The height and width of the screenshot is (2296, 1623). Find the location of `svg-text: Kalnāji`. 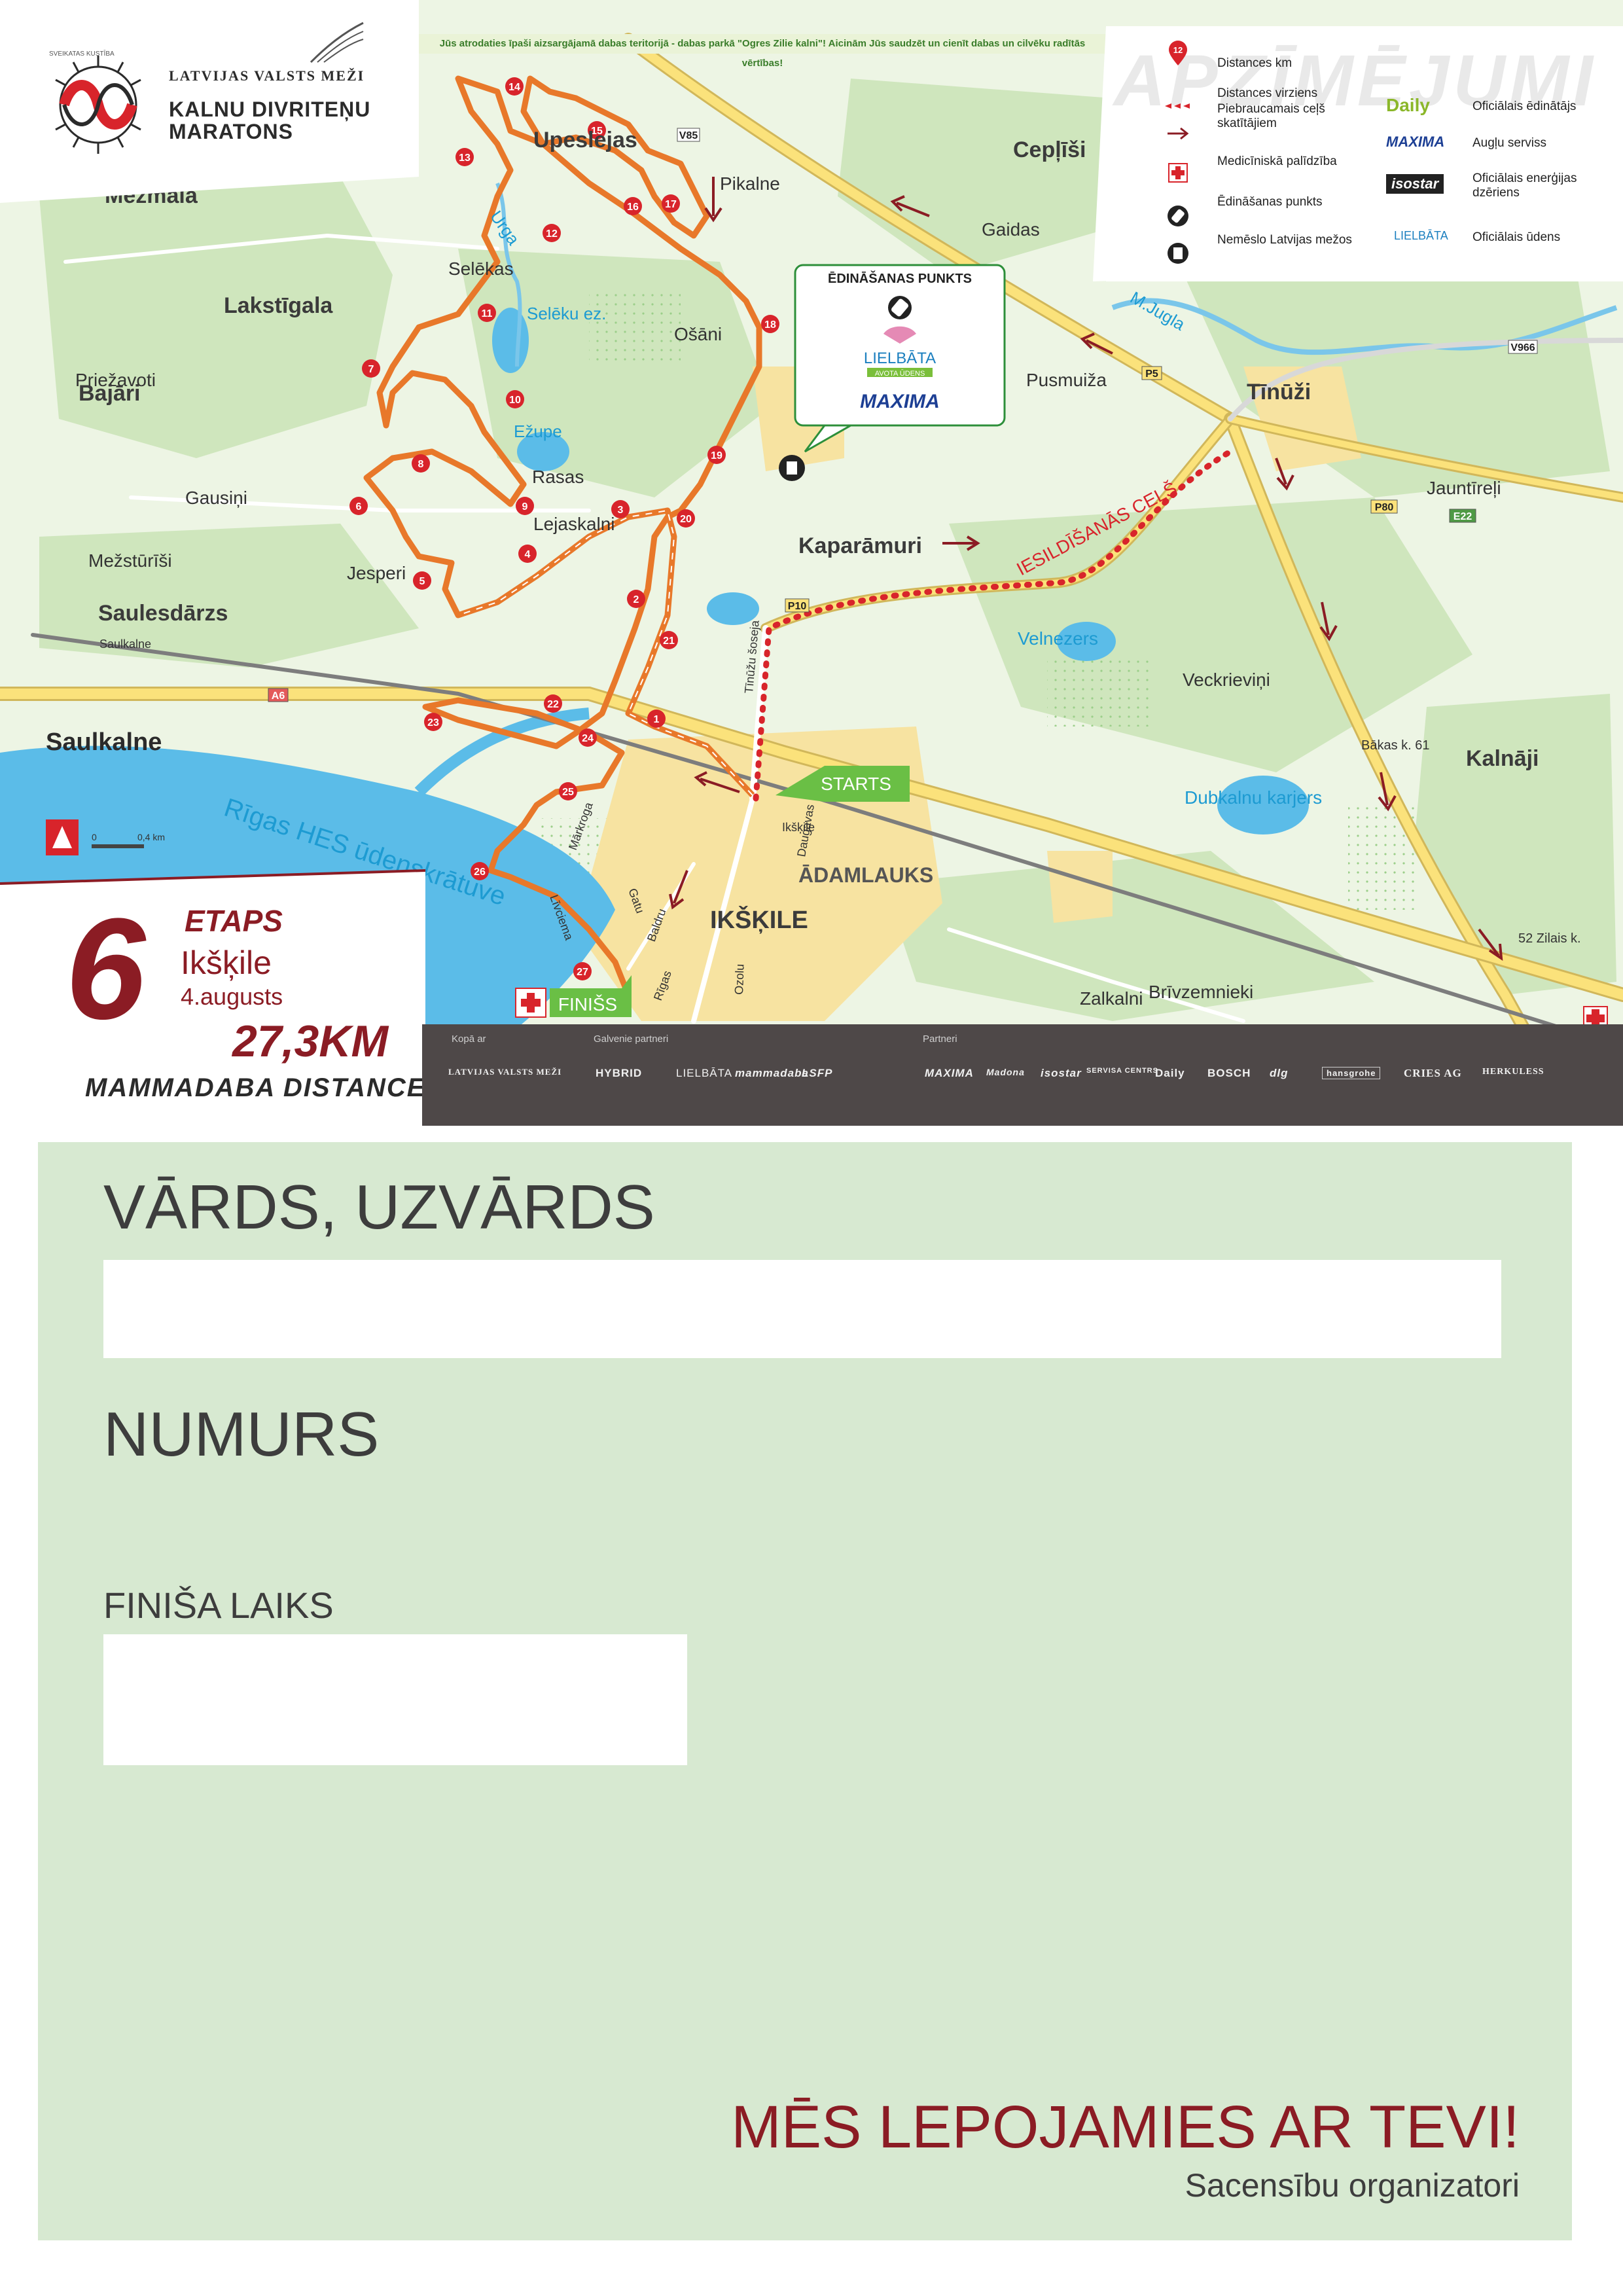

svg-text: Kalnāji is located at coordinates (1502, 758).